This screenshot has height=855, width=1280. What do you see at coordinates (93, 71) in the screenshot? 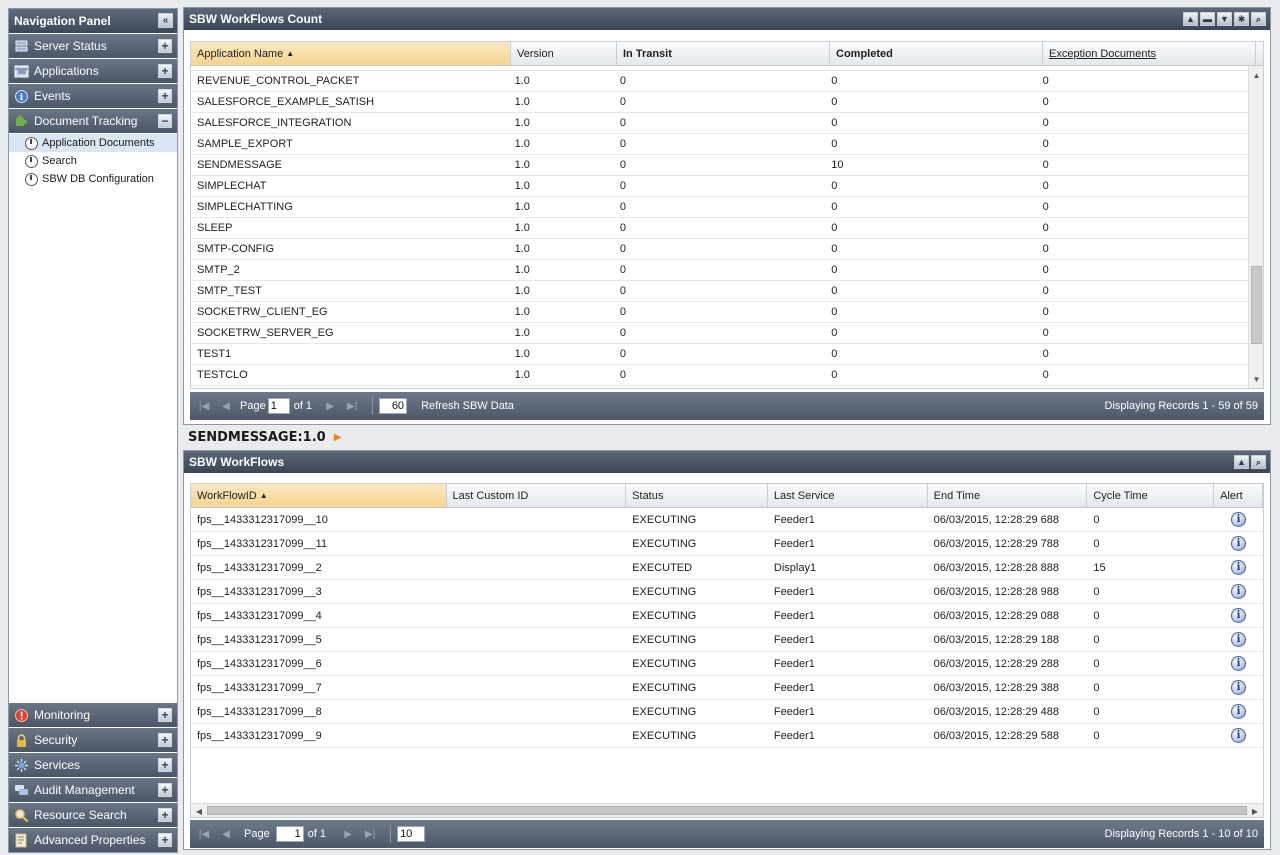
I see `nav-item-applications: Applications +` at bounding box center [93, 71].